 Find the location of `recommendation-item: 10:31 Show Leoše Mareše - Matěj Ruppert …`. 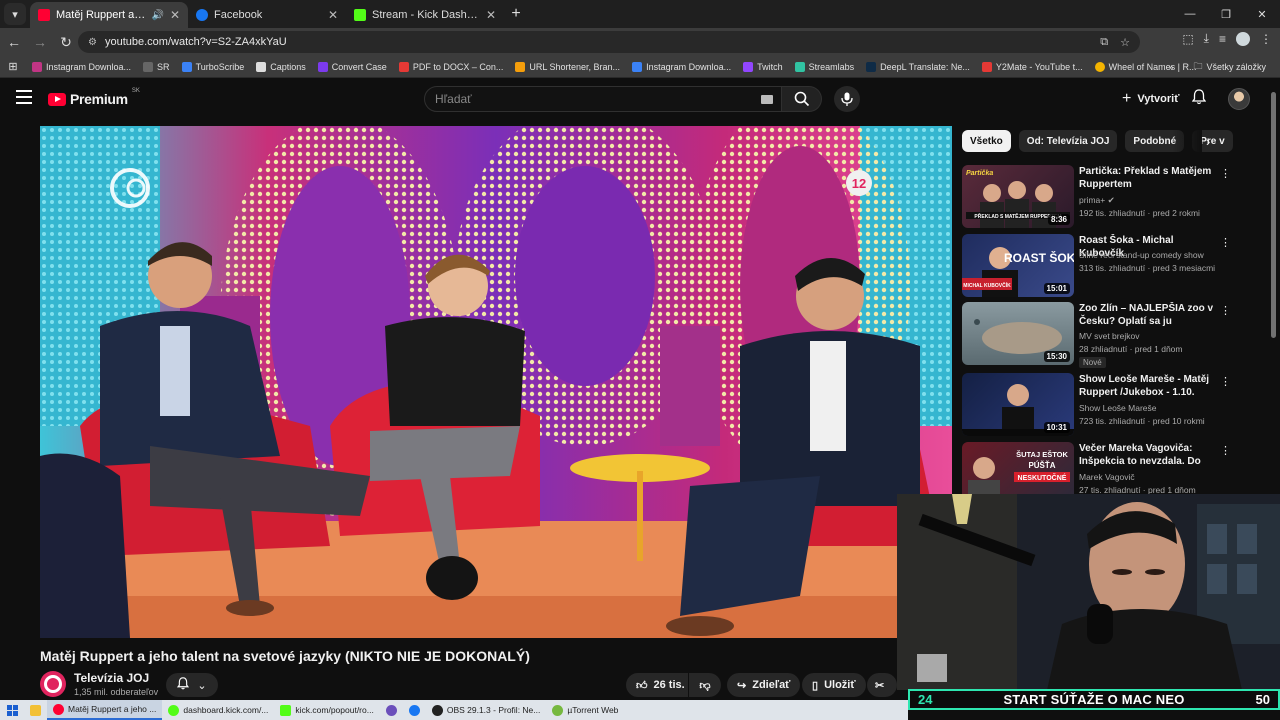

recommendation-item: 10:31 Show Leoše Mareše - Matěj Ruppert … is located at coordinates (1112, 405).